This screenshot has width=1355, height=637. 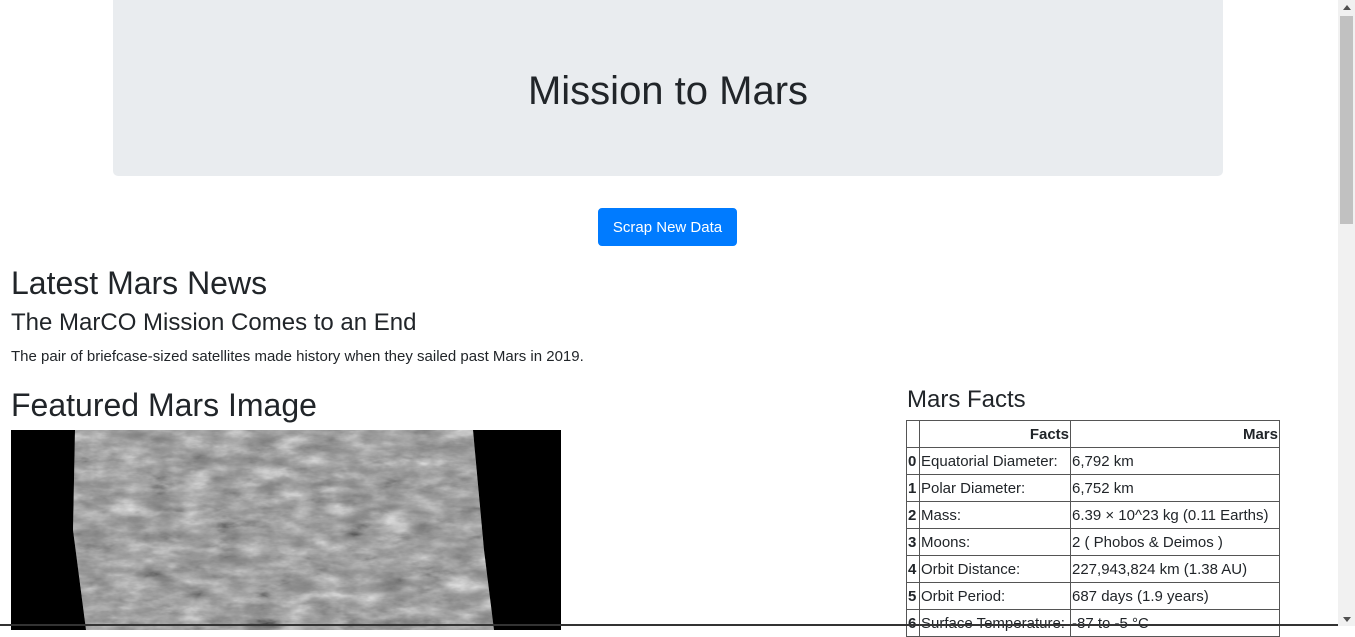 I want to click on facts-column-header: Facts, so click(x=995, y=434).